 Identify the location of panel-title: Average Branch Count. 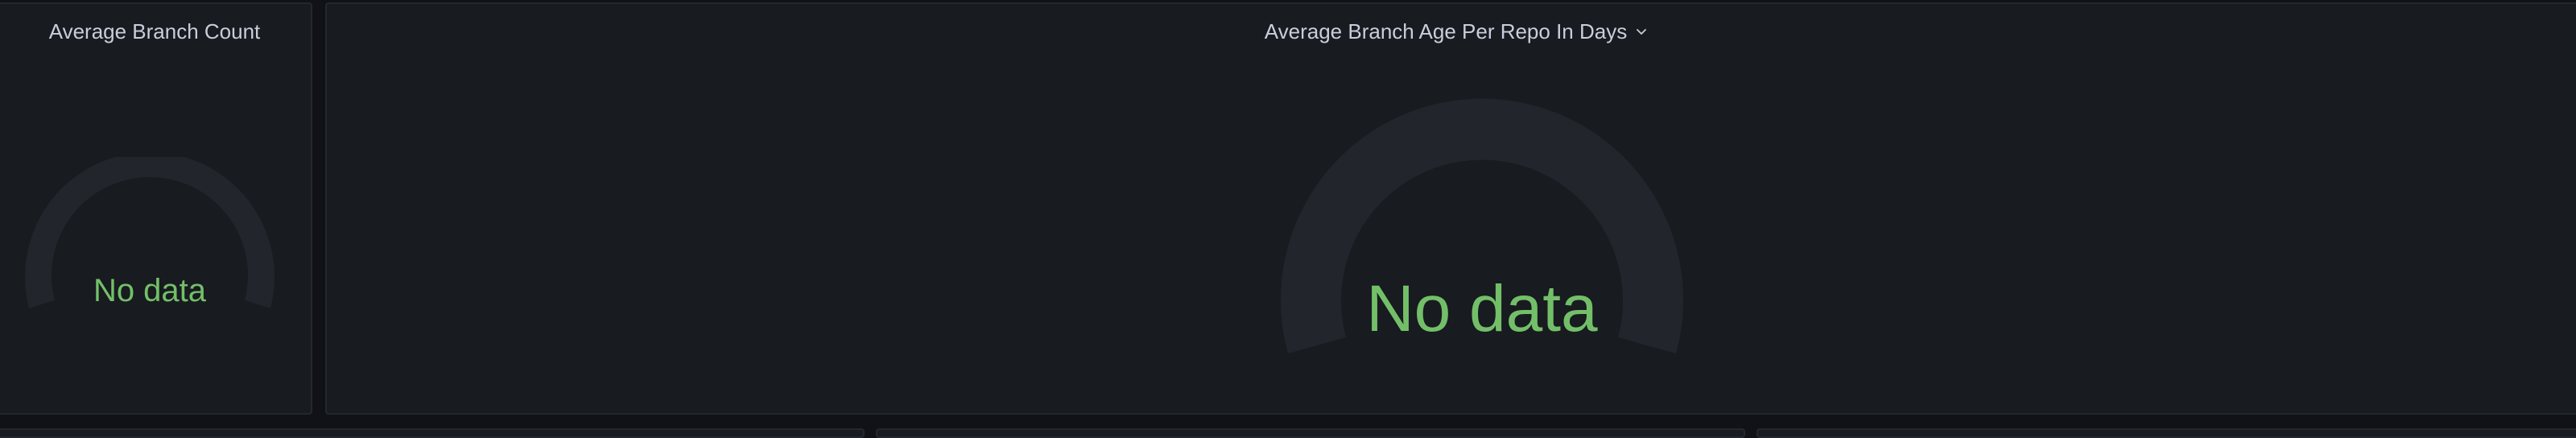
(155, 31).